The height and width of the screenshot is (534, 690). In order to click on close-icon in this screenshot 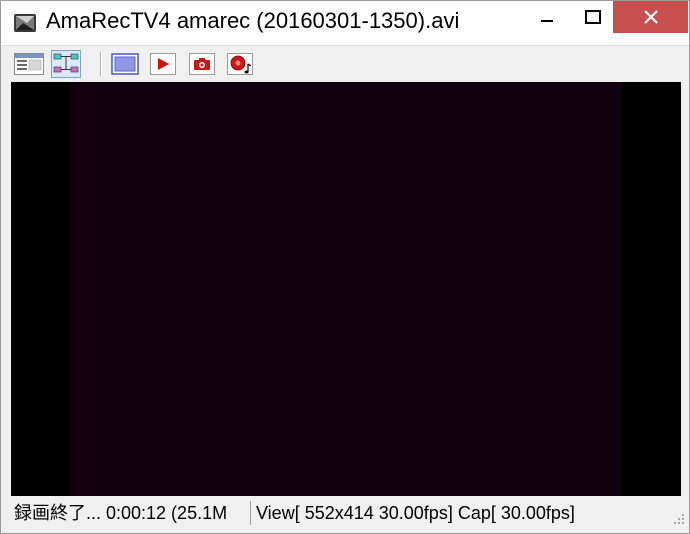, I will do `click(650, 17)`.